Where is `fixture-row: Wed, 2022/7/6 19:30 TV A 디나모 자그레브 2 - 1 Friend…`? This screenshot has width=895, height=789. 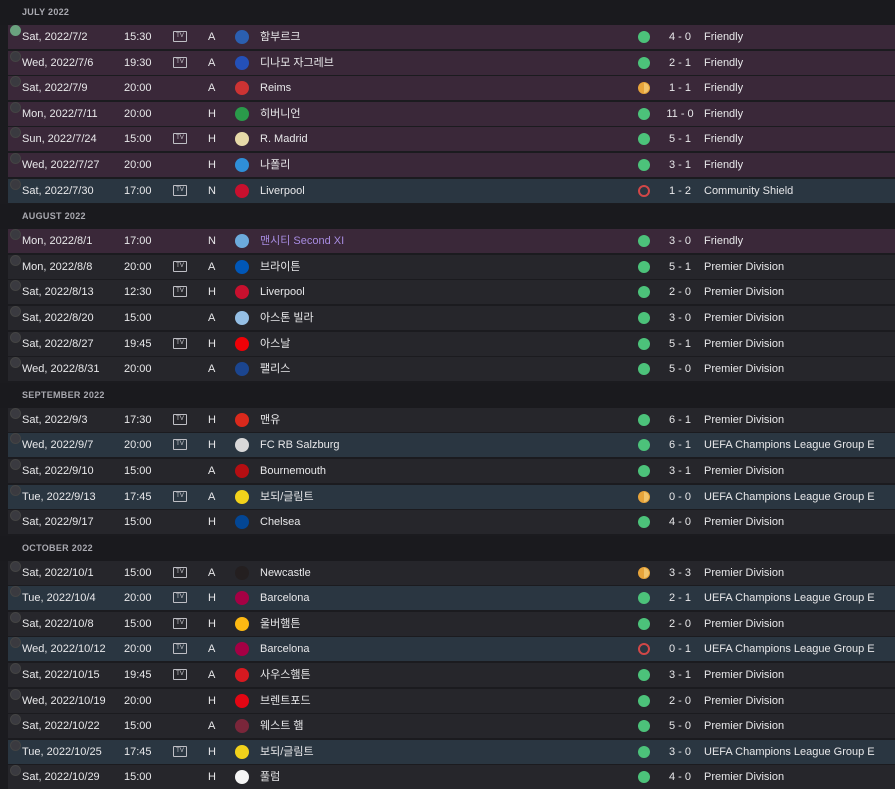 fixture-row: Wed, 2022/7/6 19:30 TV A 디나모 자그레브 2 - 1 Friend… is located at coordinates (451, 62).